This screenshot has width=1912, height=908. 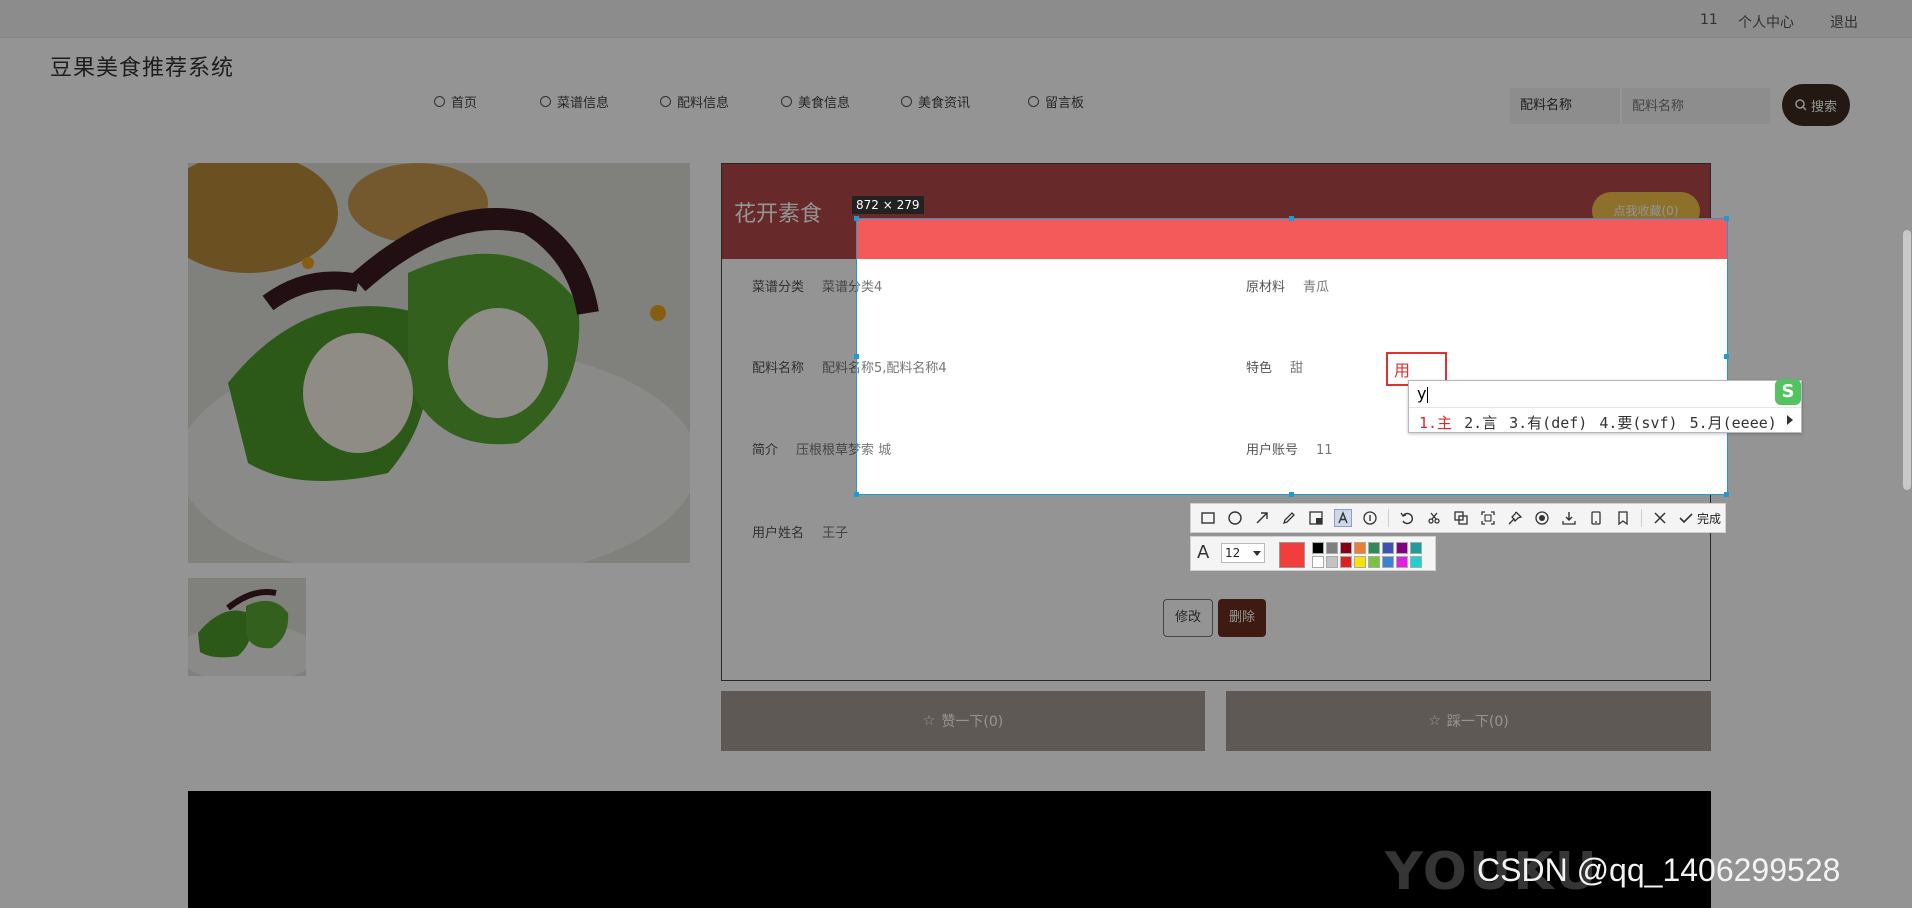 I want to click on bookmark-icon, so click(x=1623, y=518).